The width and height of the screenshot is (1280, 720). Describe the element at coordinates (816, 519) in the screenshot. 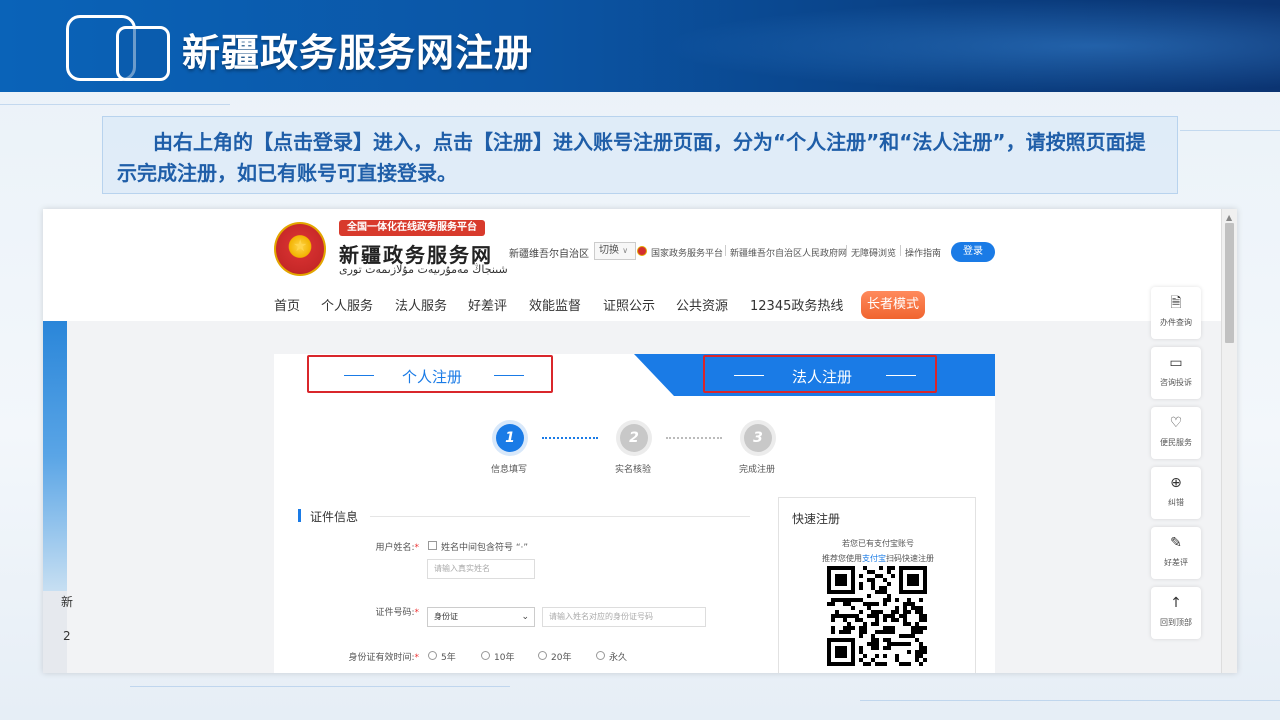

I see `quick-register-title: 快速注册` at that location.